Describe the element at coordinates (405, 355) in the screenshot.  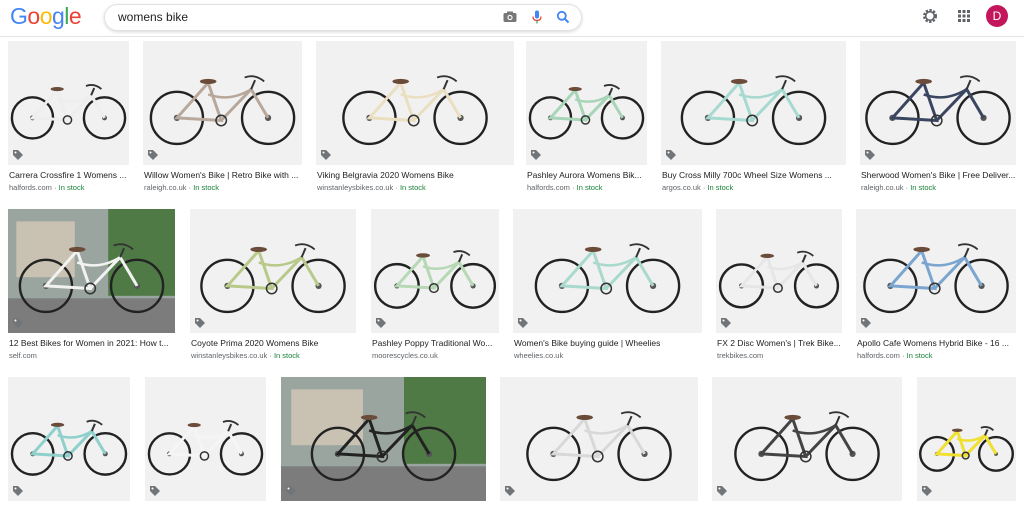
I see `result-source: moorescycles.co.uk` at that location.